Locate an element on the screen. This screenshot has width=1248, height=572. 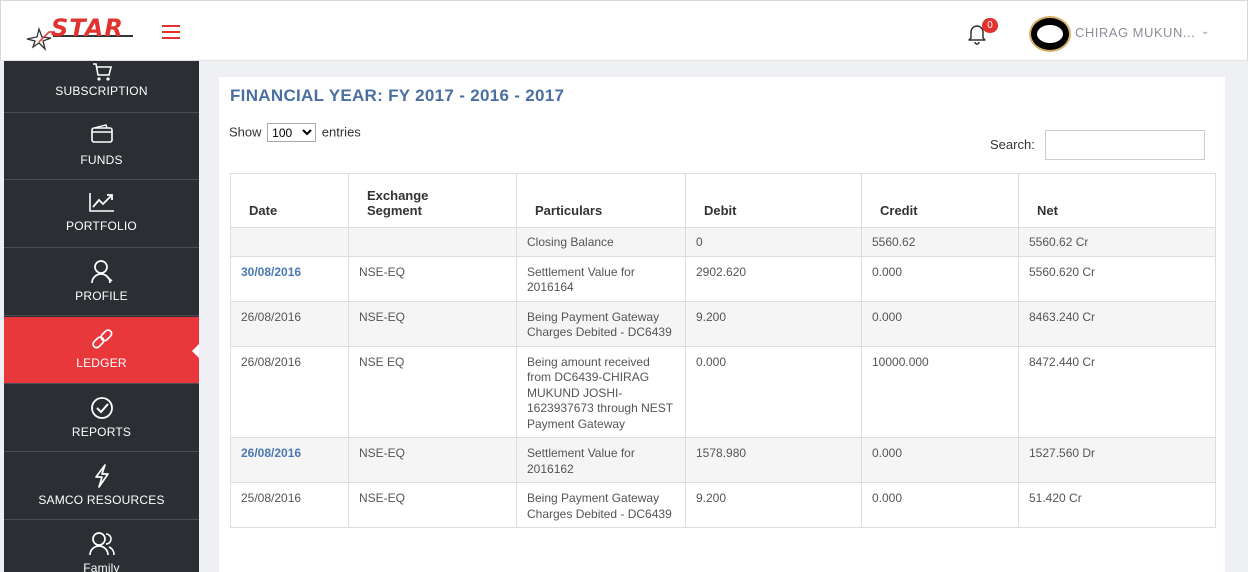
column-header-net: Net is located at coordinates (1117, 200).